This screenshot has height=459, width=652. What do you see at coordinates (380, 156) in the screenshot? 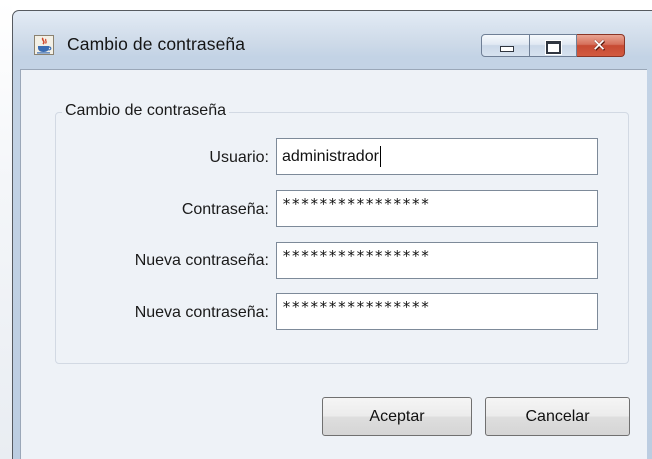
I see `text-caret` at bounding box center [380, 156].